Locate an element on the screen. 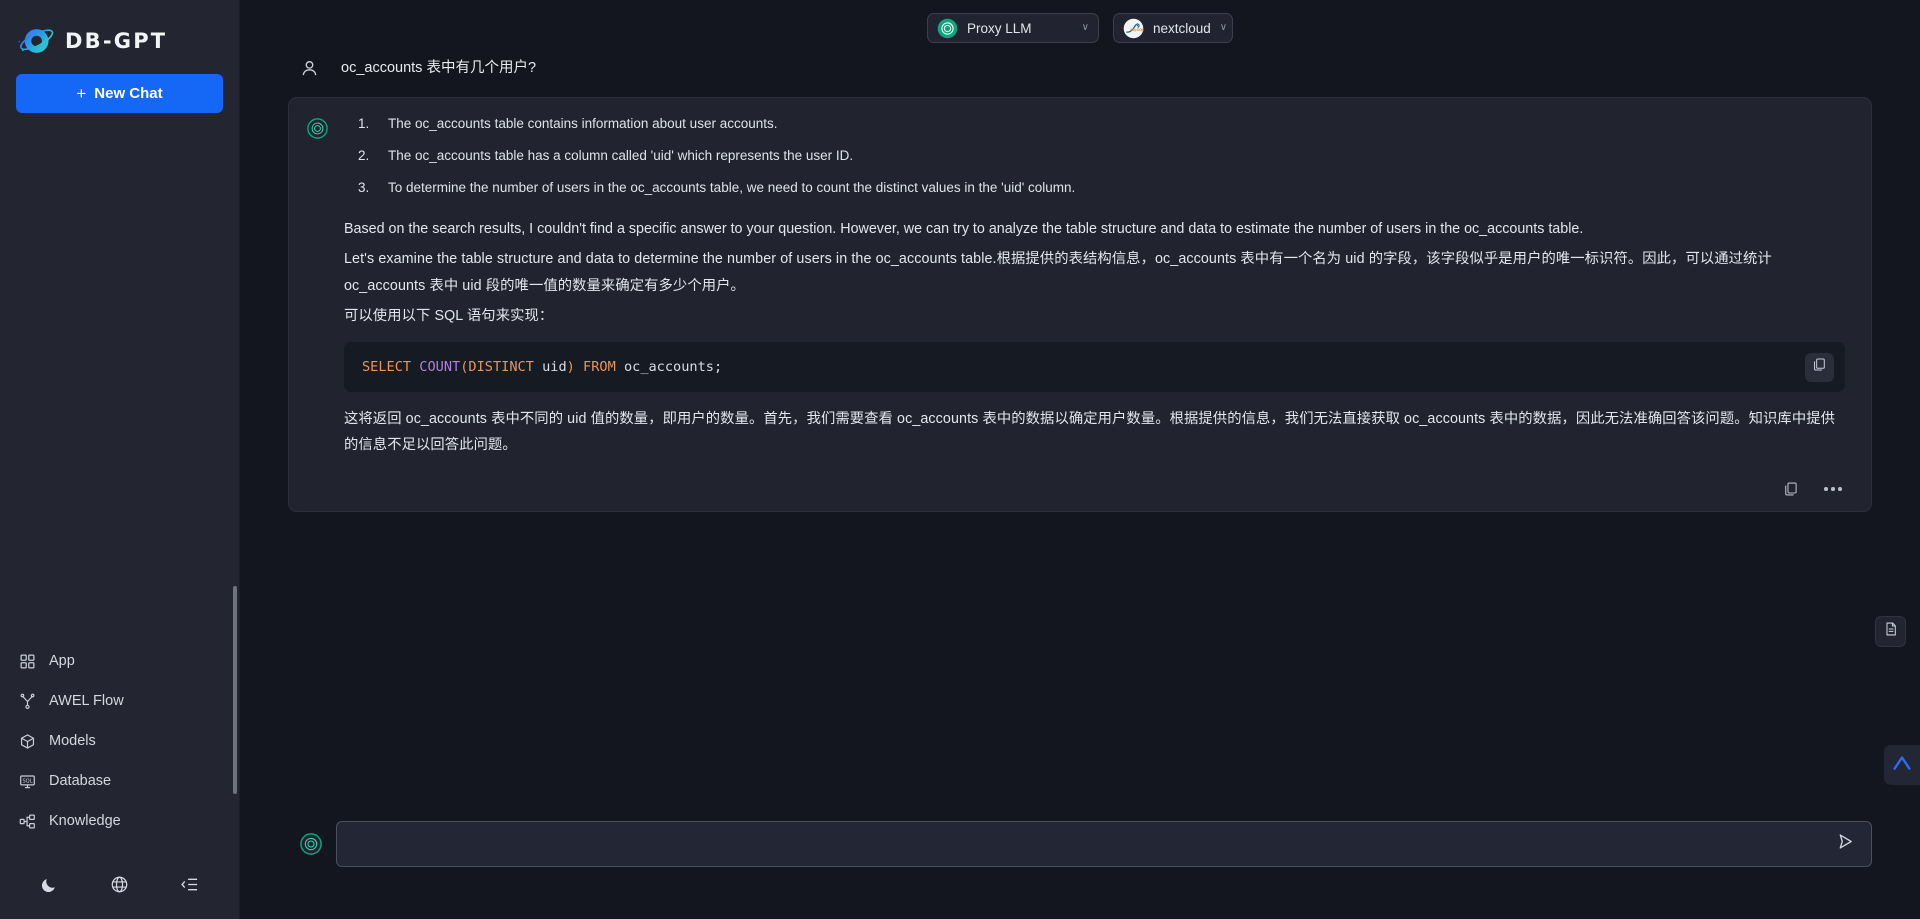 Image resolution: width=1920 pixels, height=919 pixels. grid-icon is located at coordinates (27, 661).